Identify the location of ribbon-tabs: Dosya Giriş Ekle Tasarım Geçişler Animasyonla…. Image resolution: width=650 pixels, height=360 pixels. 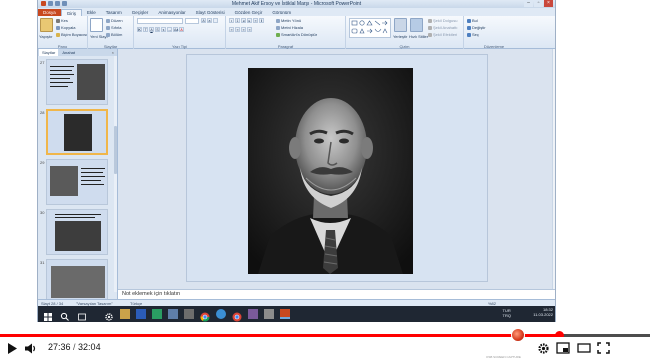
(296, 12).